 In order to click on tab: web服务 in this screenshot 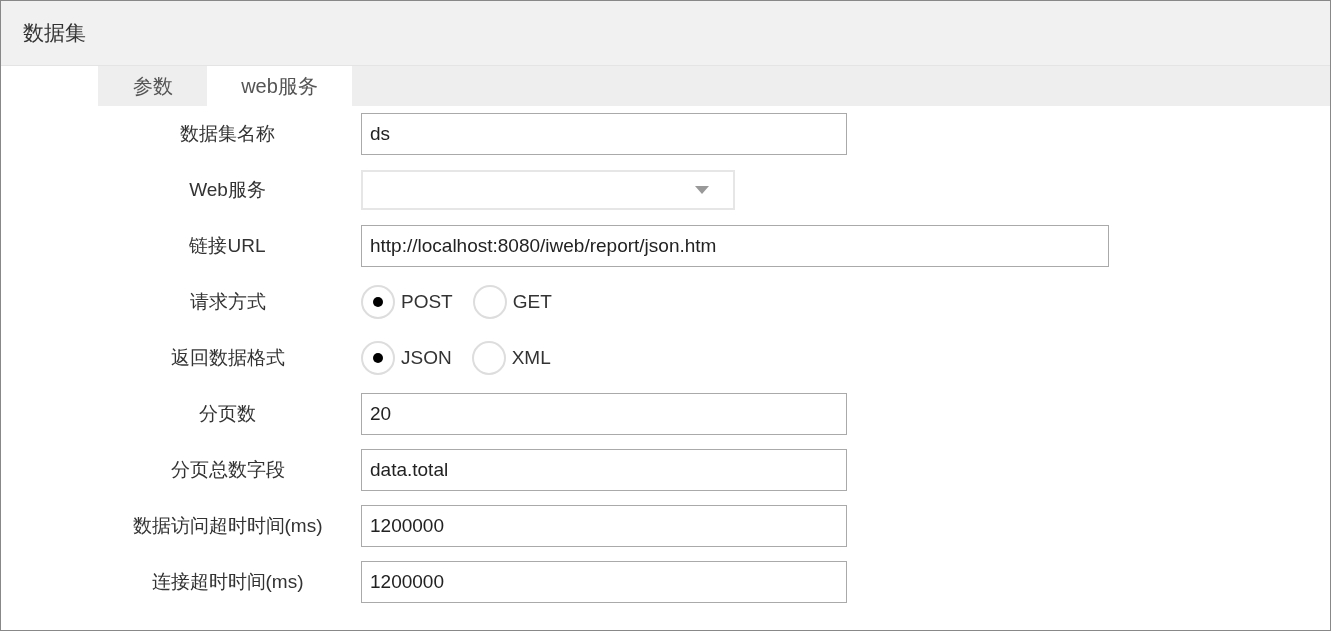, I will do `click(279, 86)`.